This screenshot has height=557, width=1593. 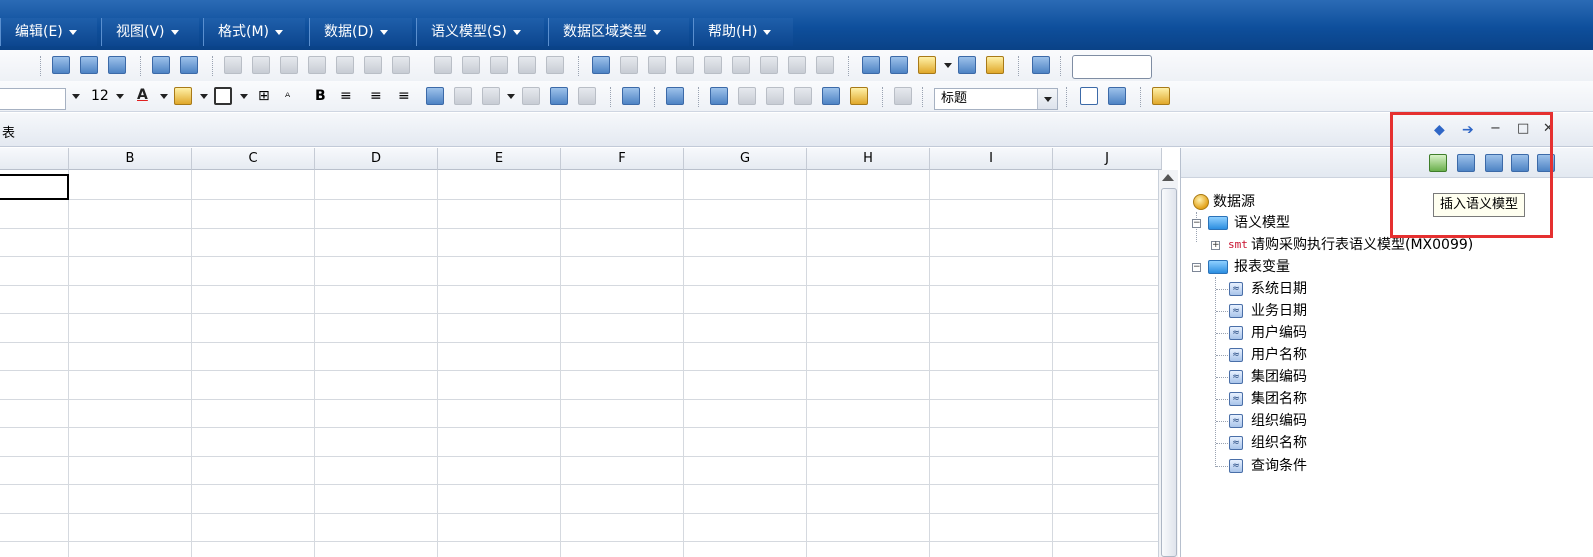 What do you see at coordinates (117, 65) in the screenshot?
I see `preview-icon` at bounding box center [117, 65].